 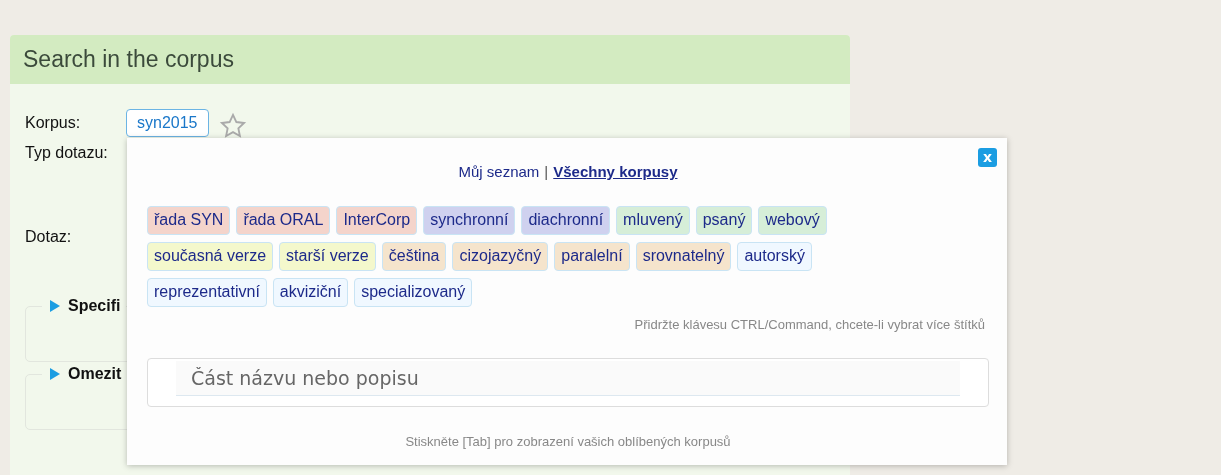 What do you see at coordinates (128, 59) in the screenshot?
I see `panel-title: Search in the corpus` at bounding box center [128, 59].